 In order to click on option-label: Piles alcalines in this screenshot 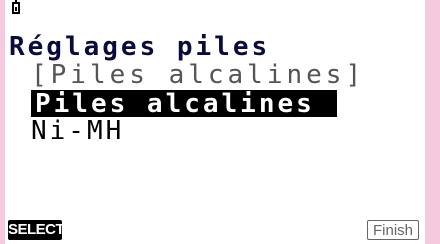, I will do `click(175, 104)`.